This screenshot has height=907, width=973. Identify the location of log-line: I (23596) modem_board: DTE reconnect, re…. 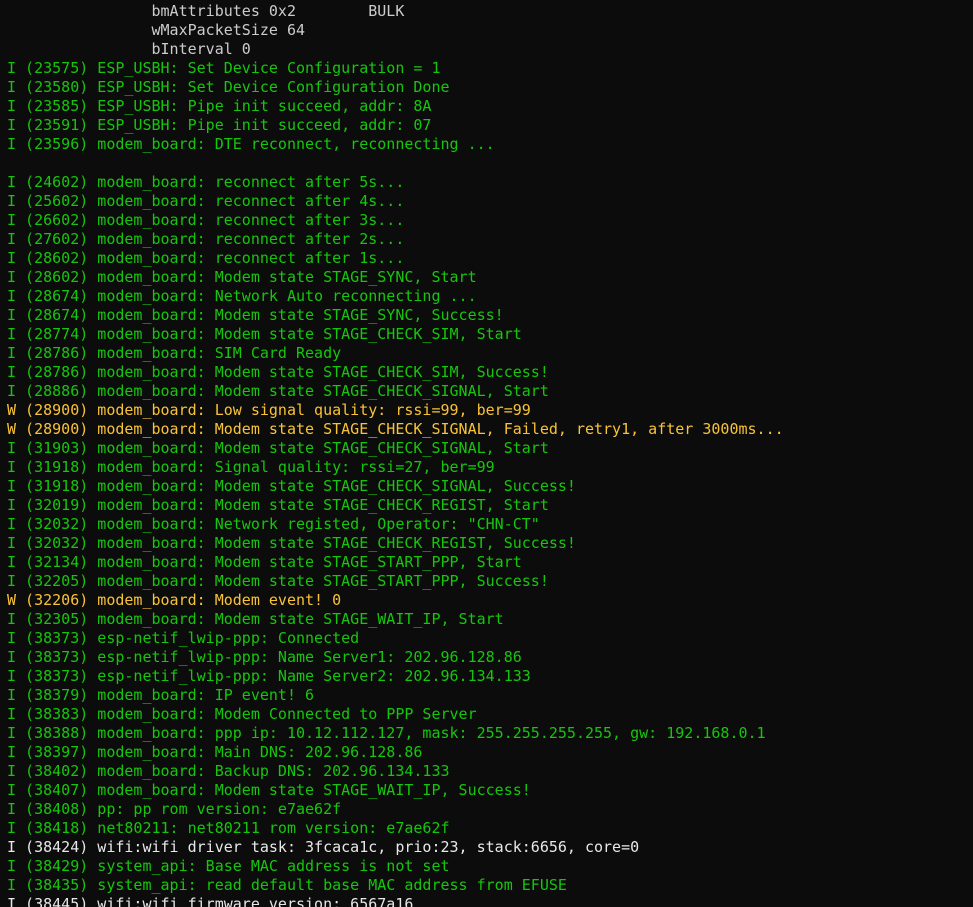
(251, 144).